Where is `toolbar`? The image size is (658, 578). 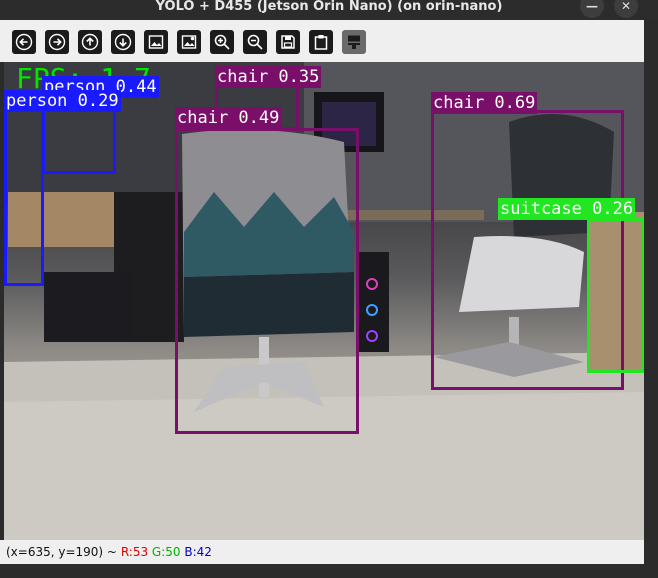
toolbar is located at coordinates (322, 41).